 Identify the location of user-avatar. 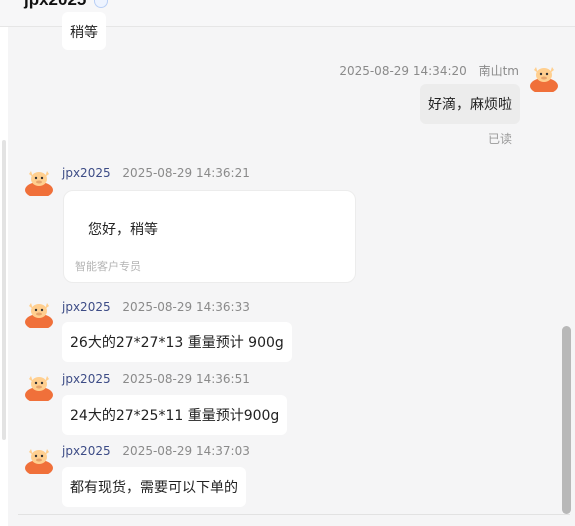
(544, 77).